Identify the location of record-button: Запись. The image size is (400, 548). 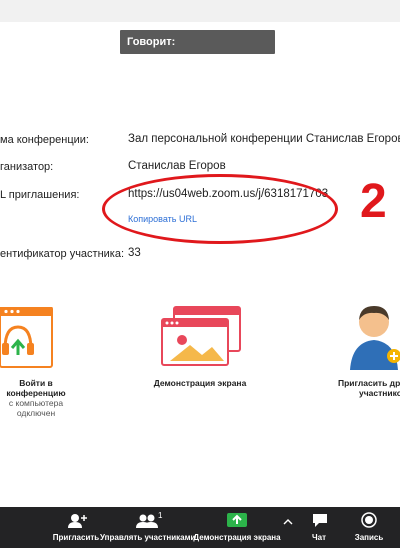
(369, 527).